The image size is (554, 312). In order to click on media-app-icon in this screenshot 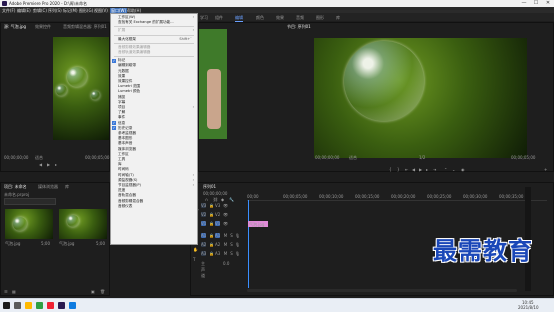, I will do `click(50, 305)`.